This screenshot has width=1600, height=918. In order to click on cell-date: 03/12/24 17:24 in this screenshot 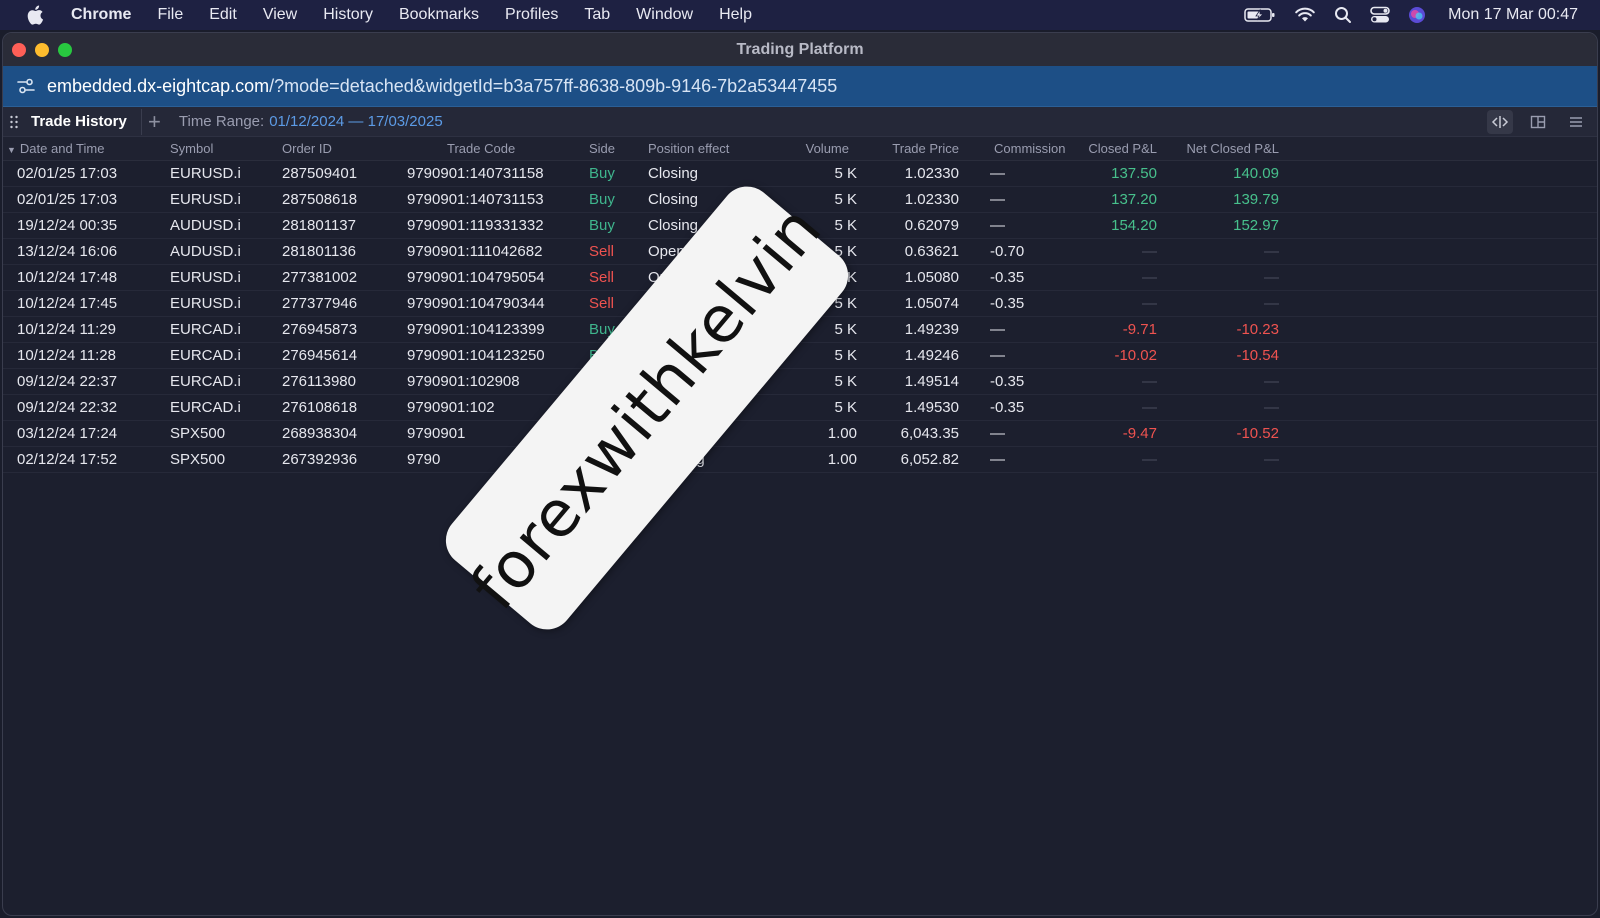, I will do `click(67, 433)`.